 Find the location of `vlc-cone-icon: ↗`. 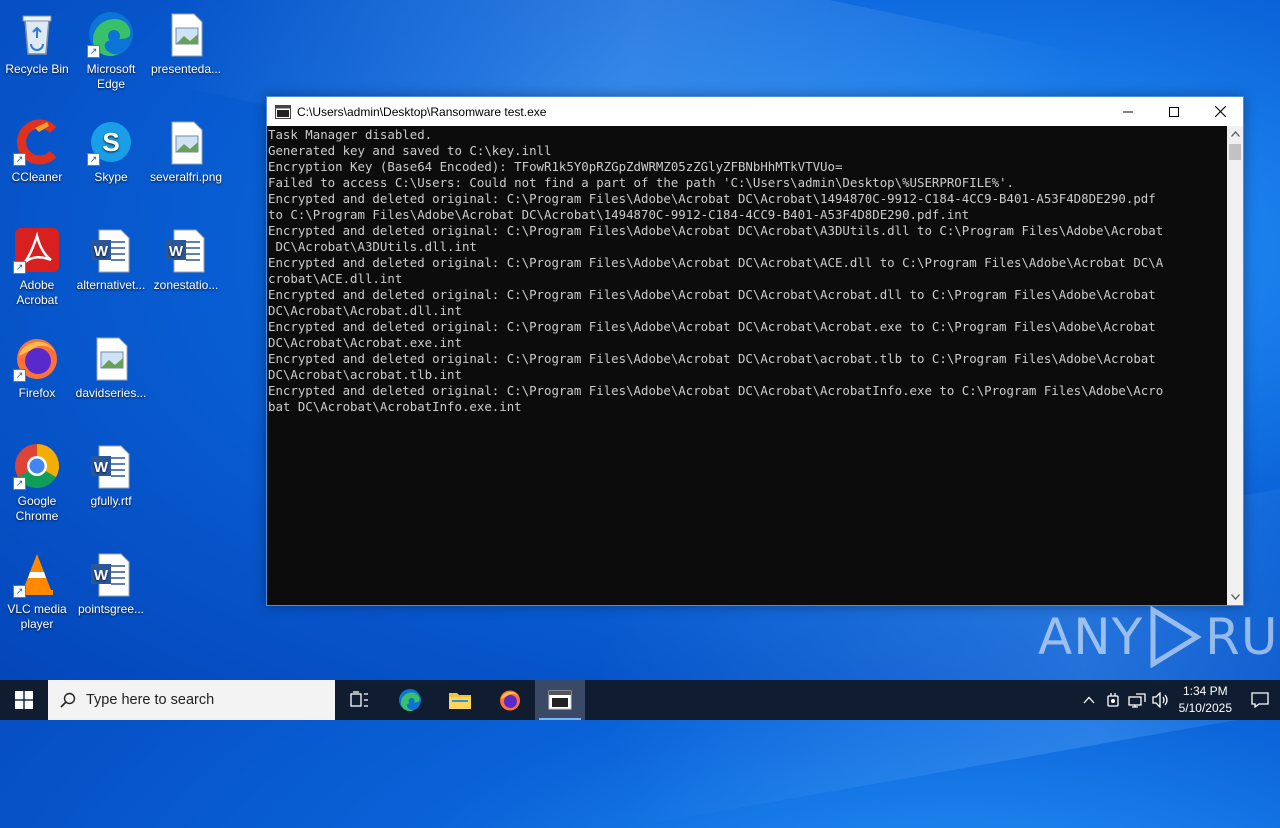

vlc-cone-icon: ↗ is located at coordinates (37, 574).